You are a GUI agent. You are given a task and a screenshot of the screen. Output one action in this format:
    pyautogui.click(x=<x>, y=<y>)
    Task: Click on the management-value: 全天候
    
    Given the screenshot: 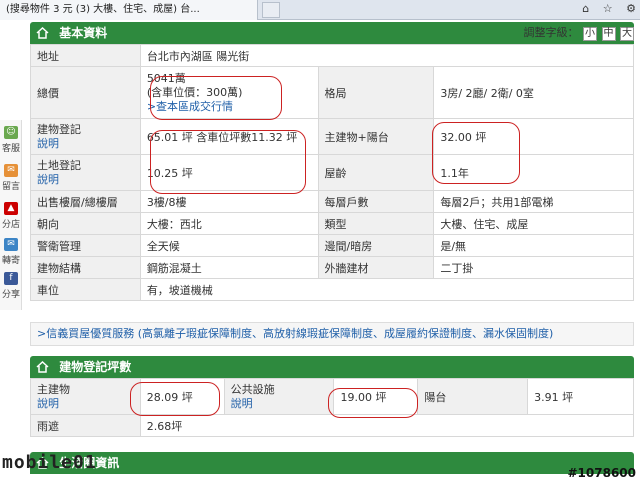 What is the action you would take?
    pyautogui.click(x=229, y=245)
    